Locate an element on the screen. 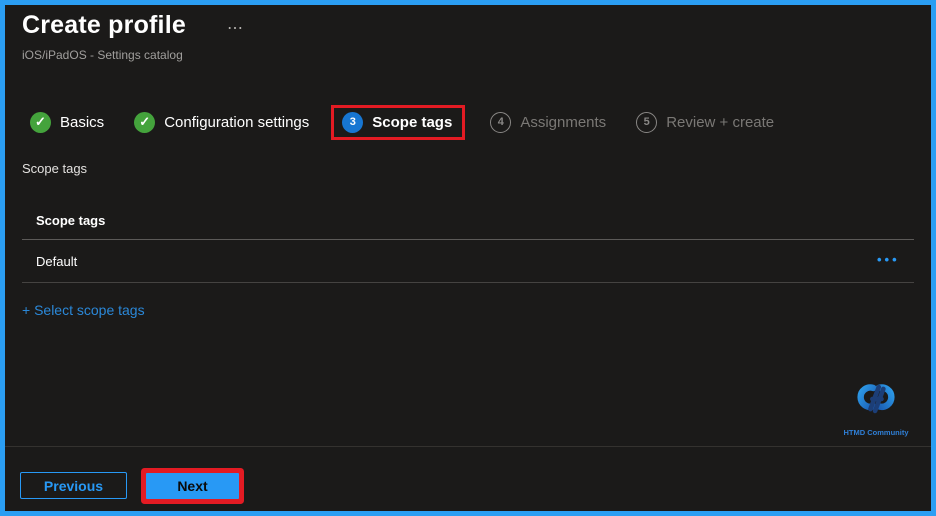  next-button-highlighted: Next is located at coordinates (192, 486).